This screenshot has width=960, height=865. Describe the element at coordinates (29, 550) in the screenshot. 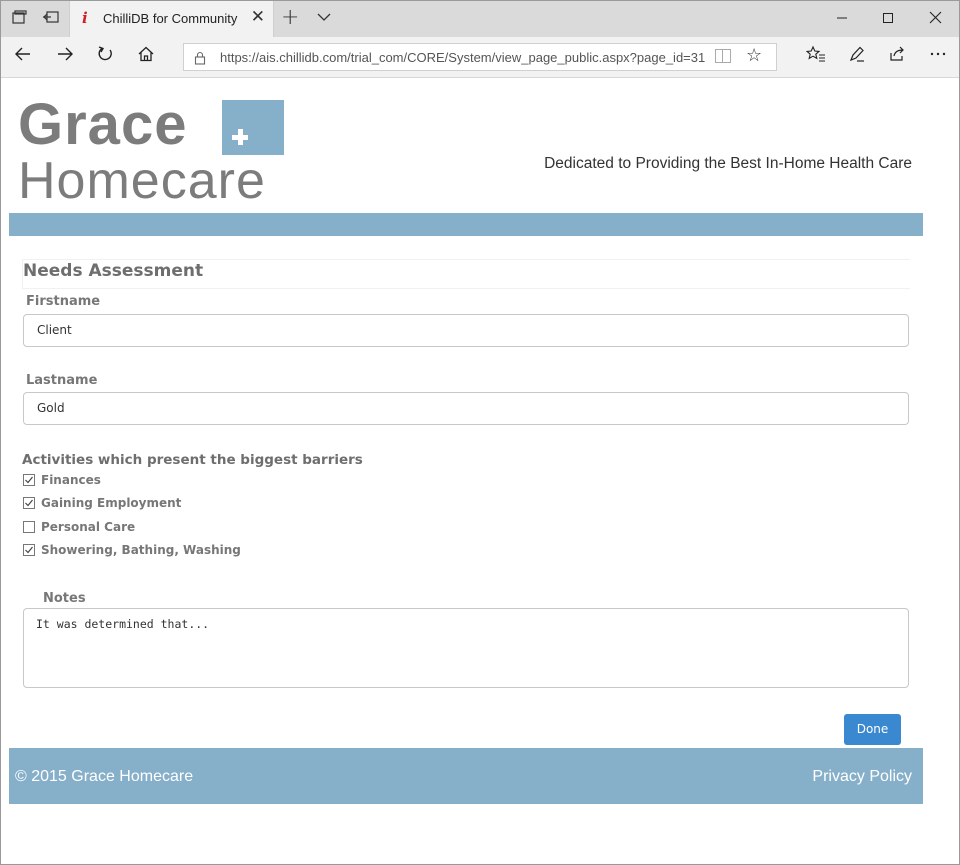

I see `checkbox-showering` at that location.